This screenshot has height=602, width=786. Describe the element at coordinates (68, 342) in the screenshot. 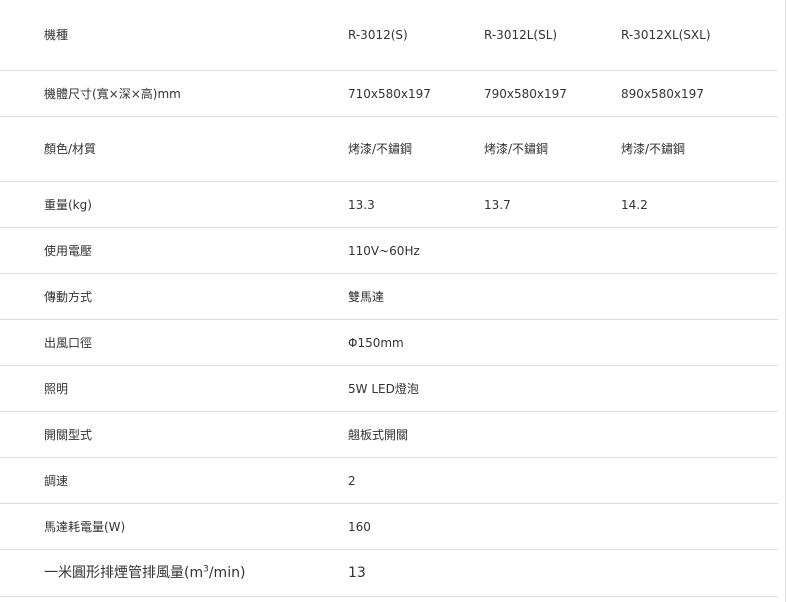

I see `row-label: 出風口徑` at that location.